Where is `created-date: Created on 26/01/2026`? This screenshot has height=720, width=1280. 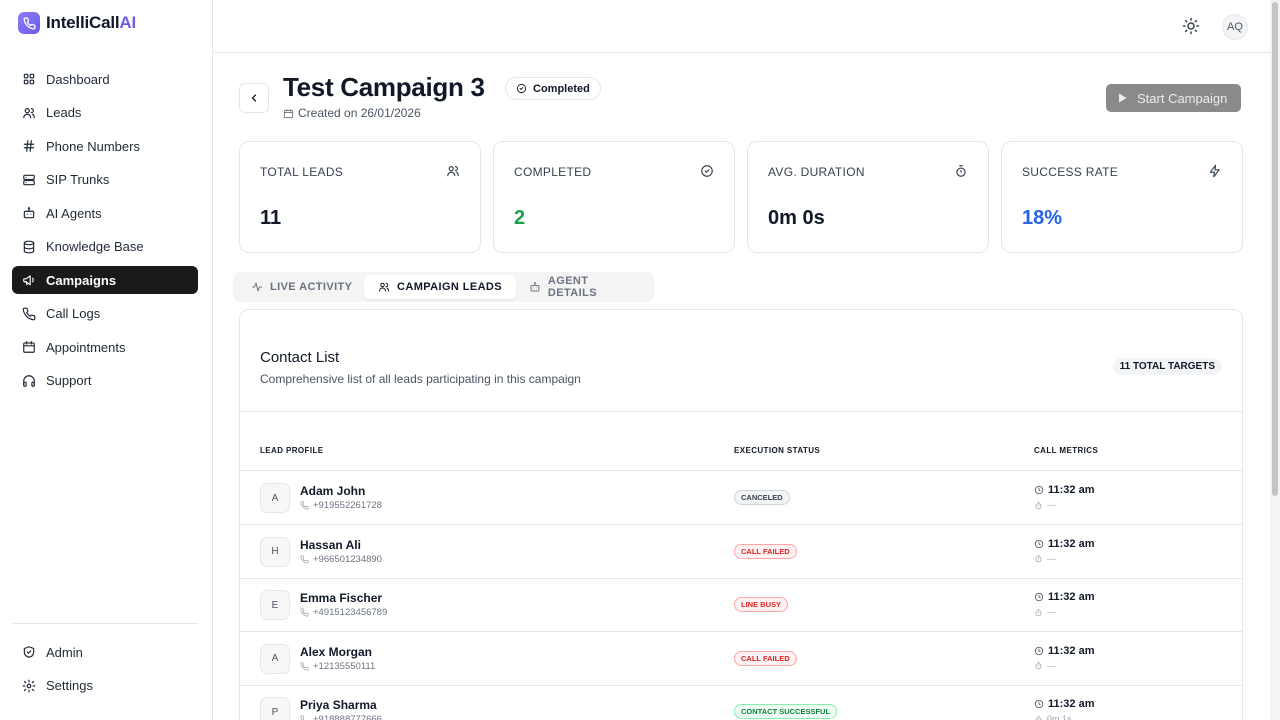
created-date: Created on 26/01/2026 is located at coordinates (352, 113).